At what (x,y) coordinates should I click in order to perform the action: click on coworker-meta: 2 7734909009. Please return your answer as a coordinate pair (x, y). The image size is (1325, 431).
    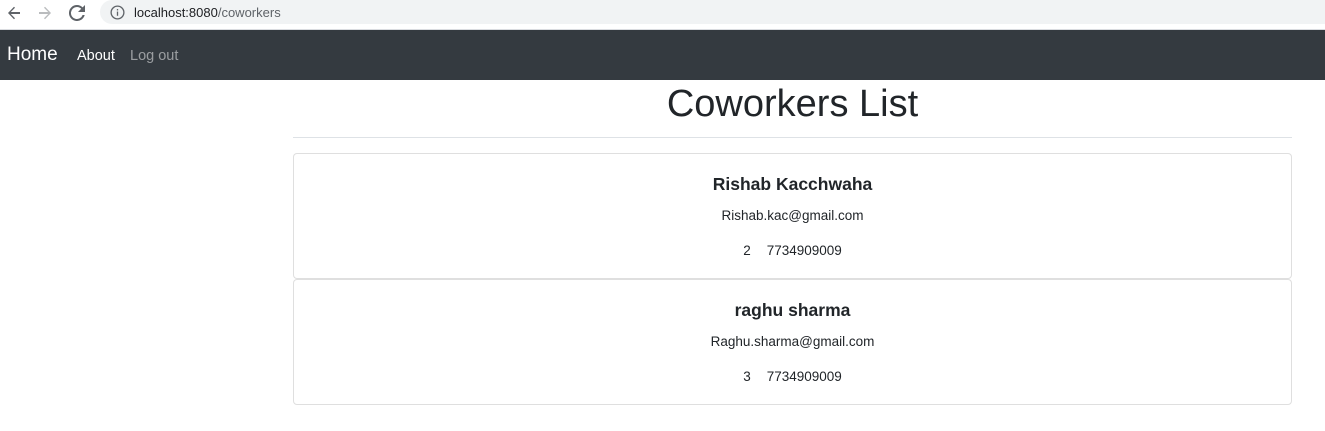
    Looking at the image, I should click on (792, 251).